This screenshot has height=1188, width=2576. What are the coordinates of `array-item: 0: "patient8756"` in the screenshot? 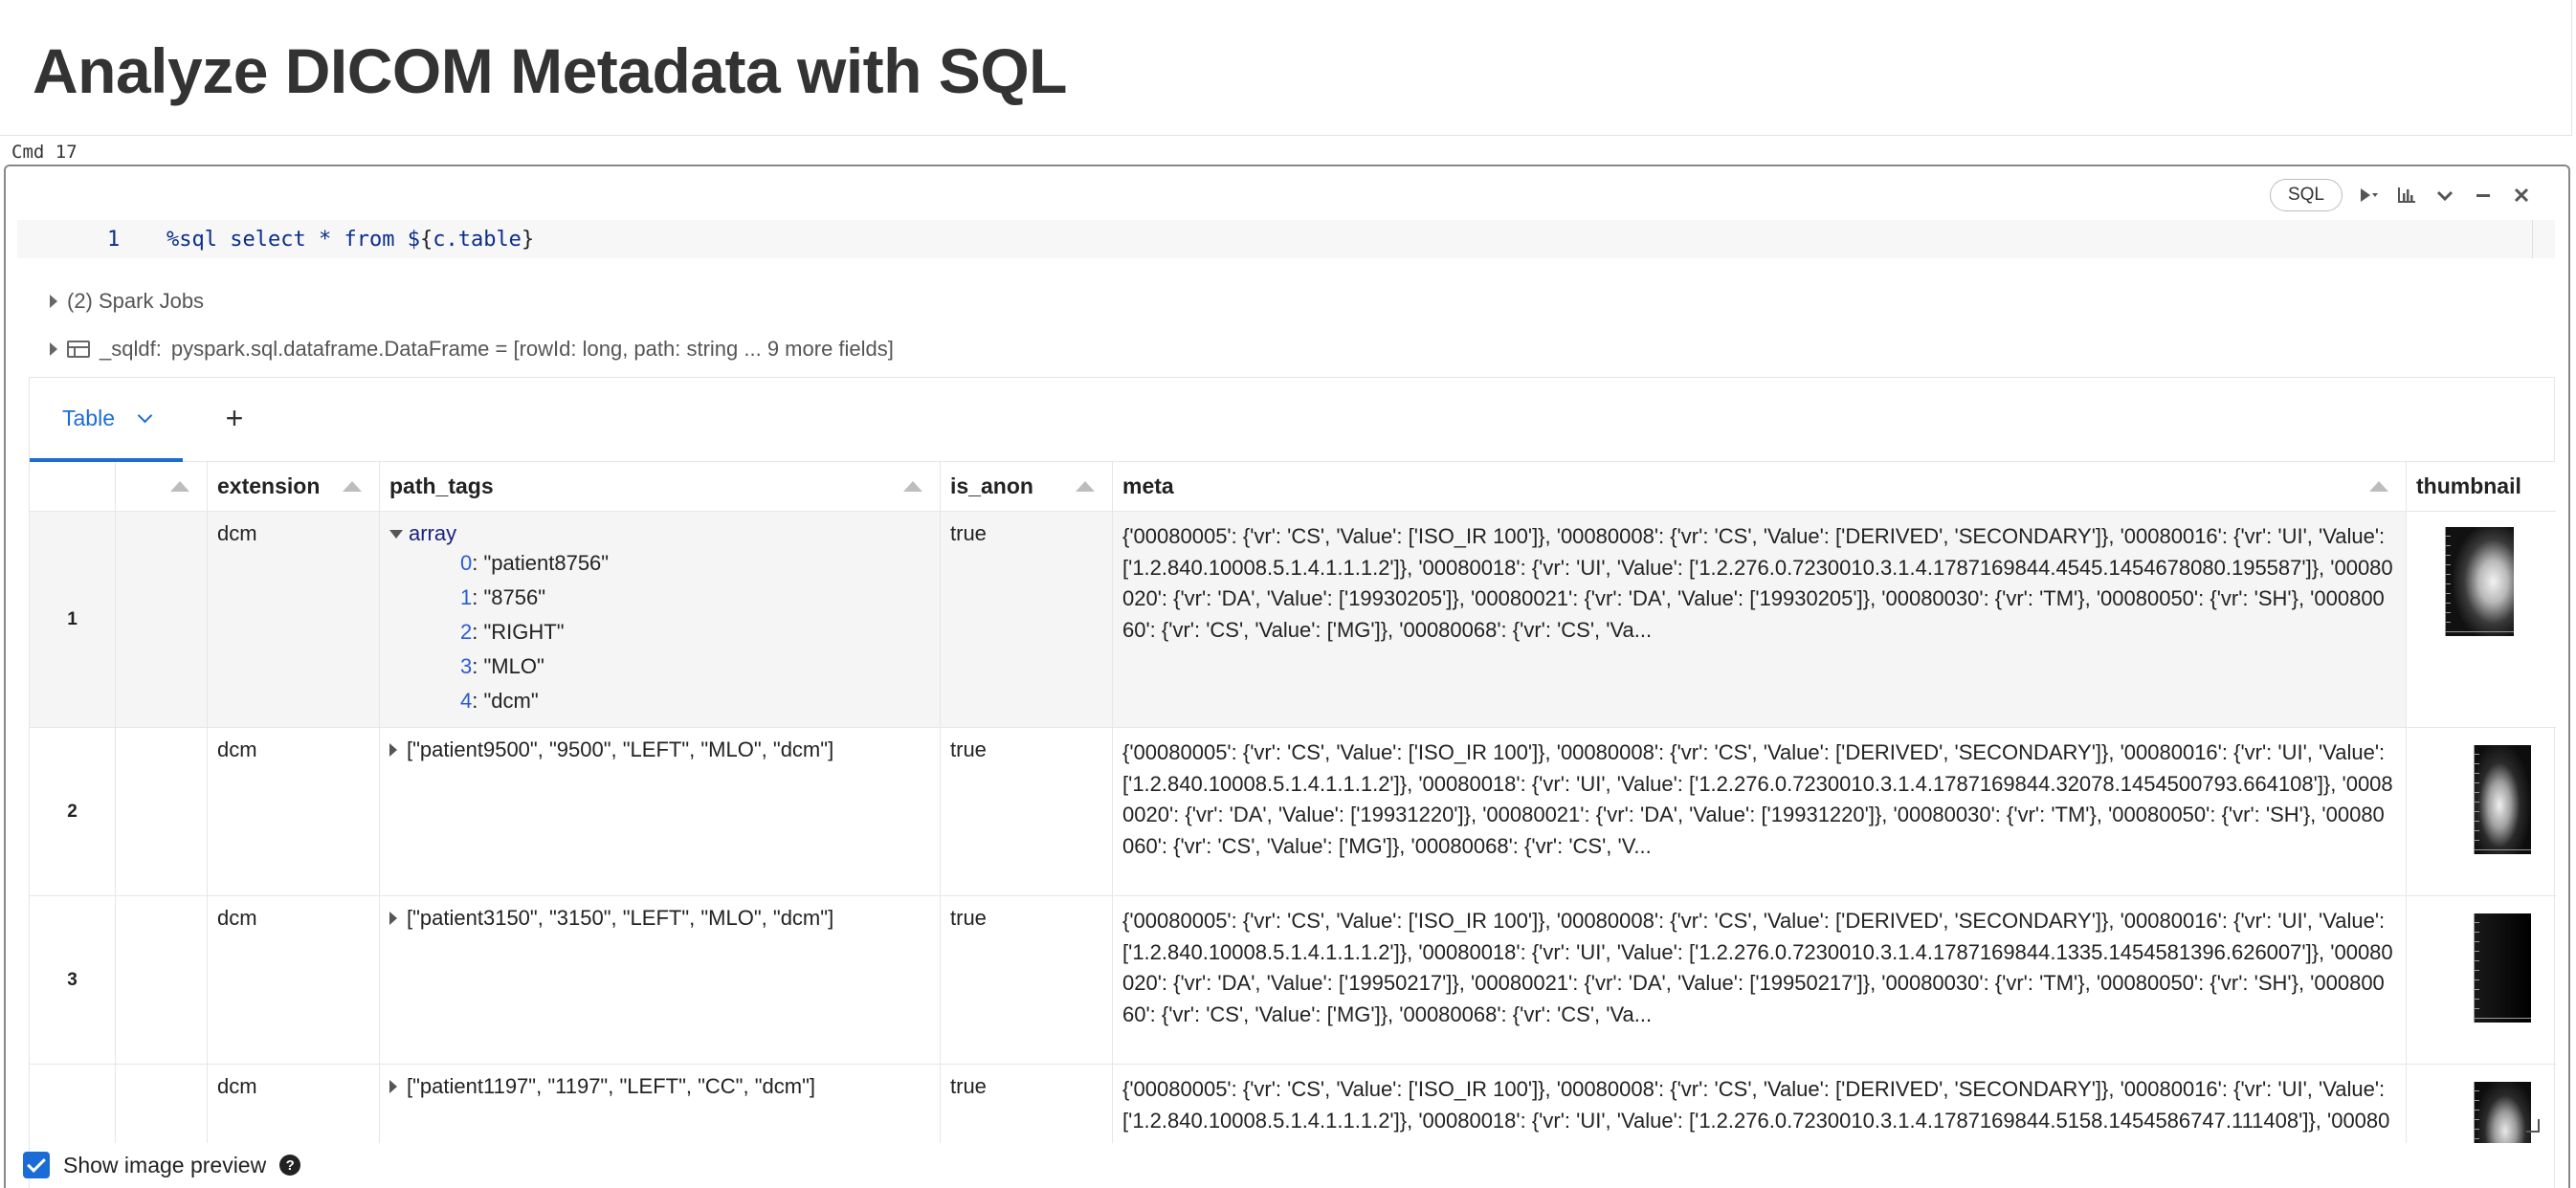 It's located at (535, 563).